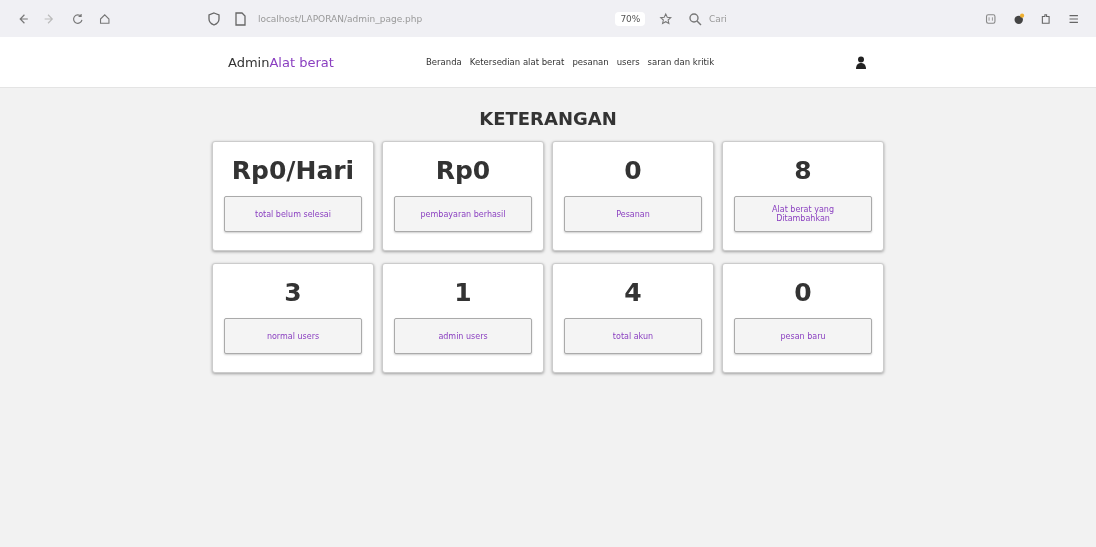 This screenshot has height=547, width=1096. What do you see at coordinates (213, 18) in the screenshot?
I see `shield-icon` at bounding box center [213, 18].